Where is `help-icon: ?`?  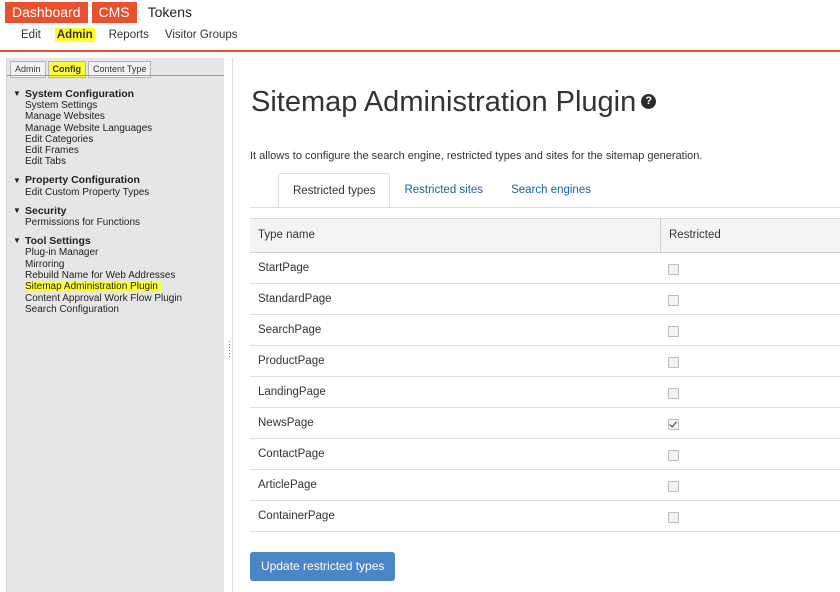 help-icon: ? is located at coordinates (649, 101).